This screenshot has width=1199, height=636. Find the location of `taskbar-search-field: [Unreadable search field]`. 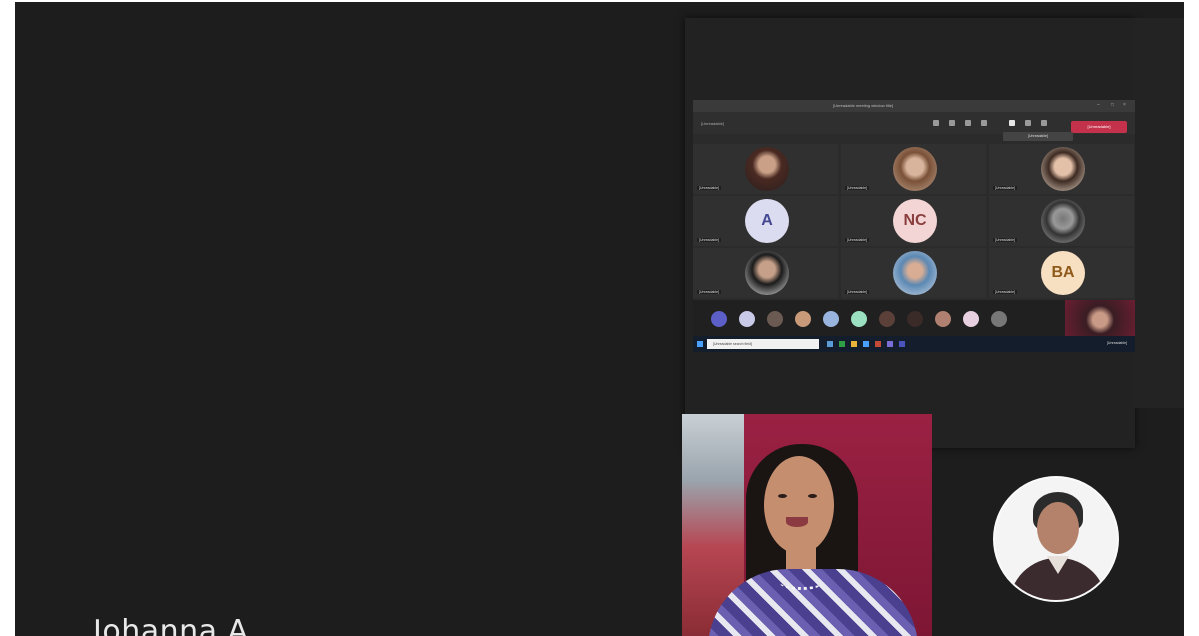

taskbar-search-field: [Unreadable search field] is located at coordinates (763, 344).